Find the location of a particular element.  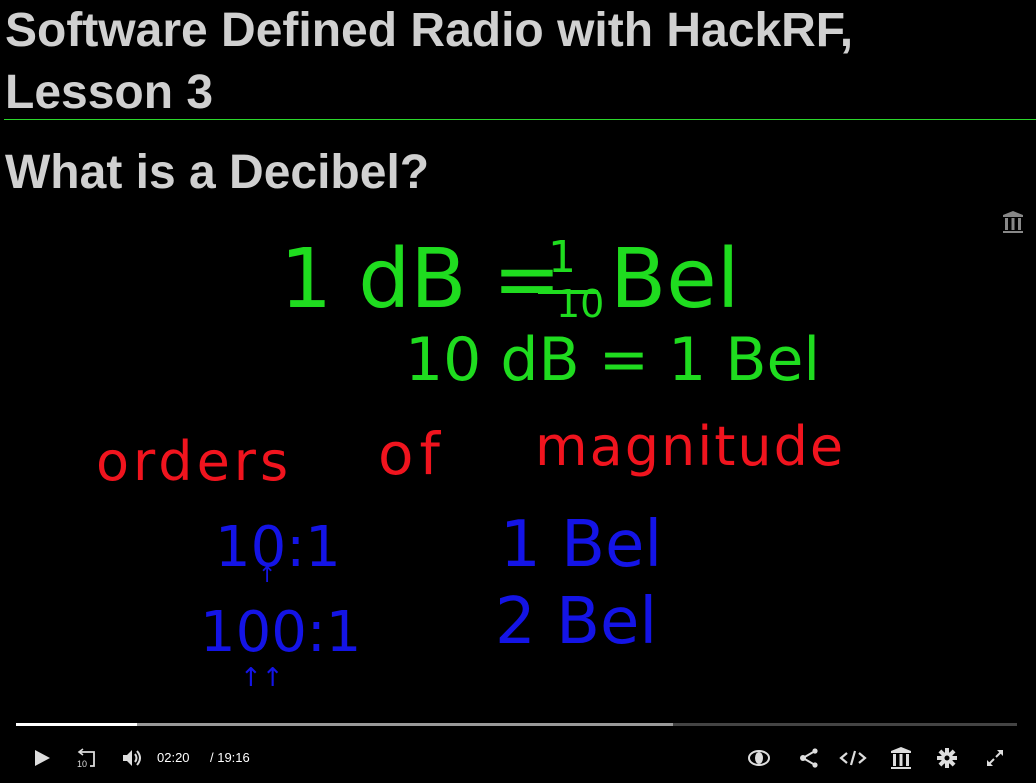

title-line-1: Software Defined Radio with HackRF, is located at coordinates (429, 30).